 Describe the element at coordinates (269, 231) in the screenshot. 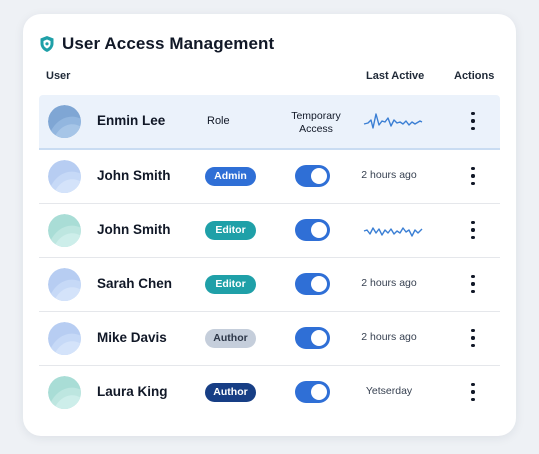

I see `table-row: John Smith Editor` at that location.